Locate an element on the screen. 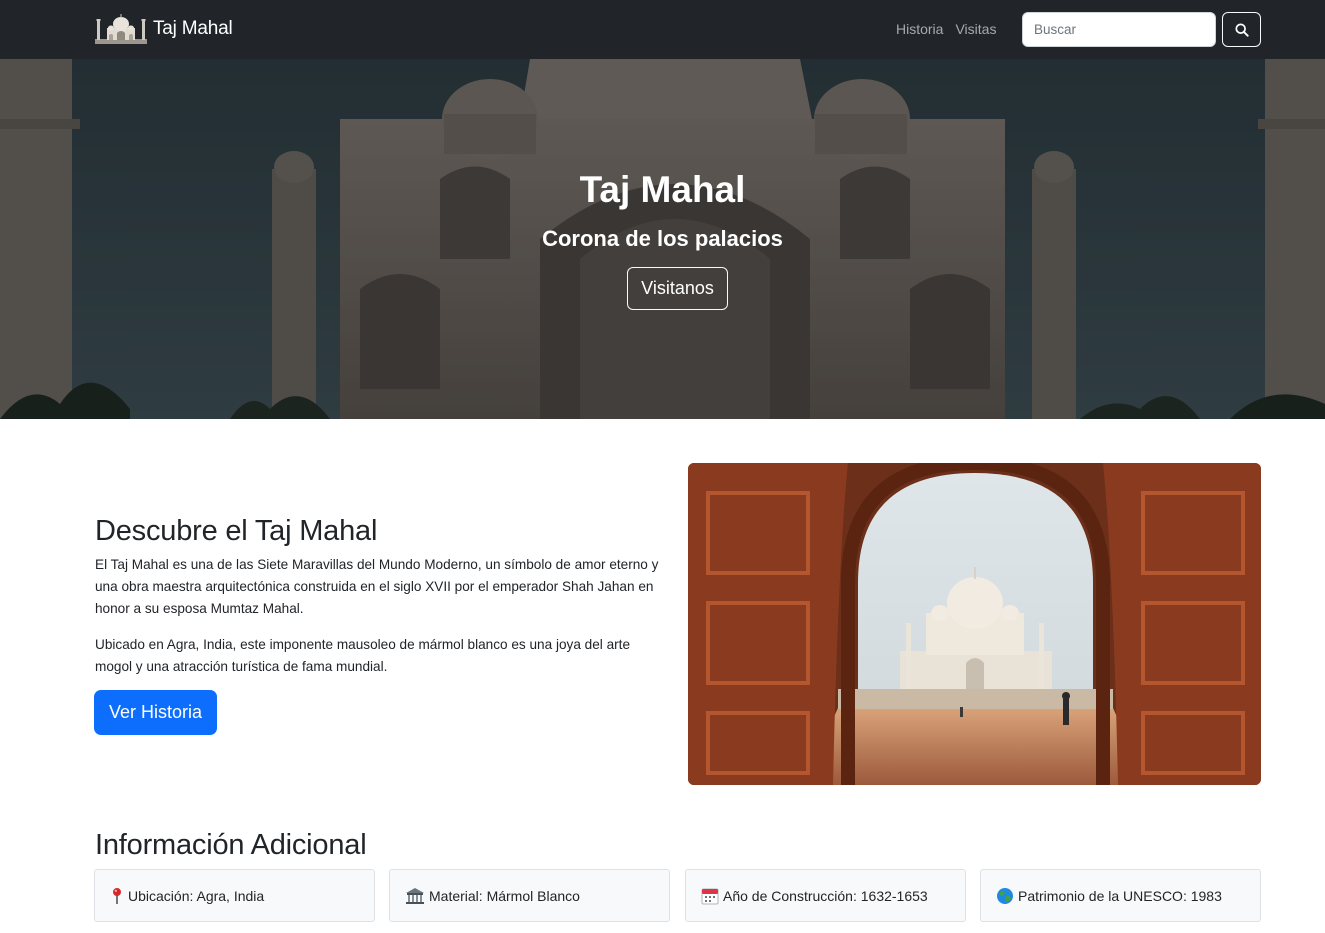  info-card-unesco: Patrimonio de la UNESCO: 1983 is located at coordinates (1120, 895).